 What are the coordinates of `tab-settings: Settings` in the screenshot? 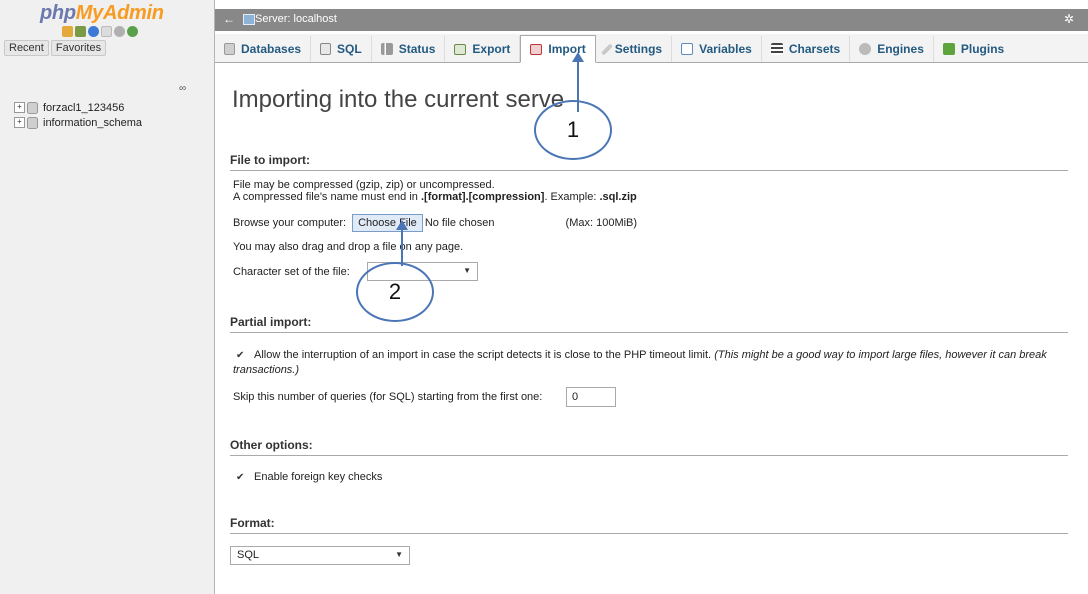 It's located at (634, 49).